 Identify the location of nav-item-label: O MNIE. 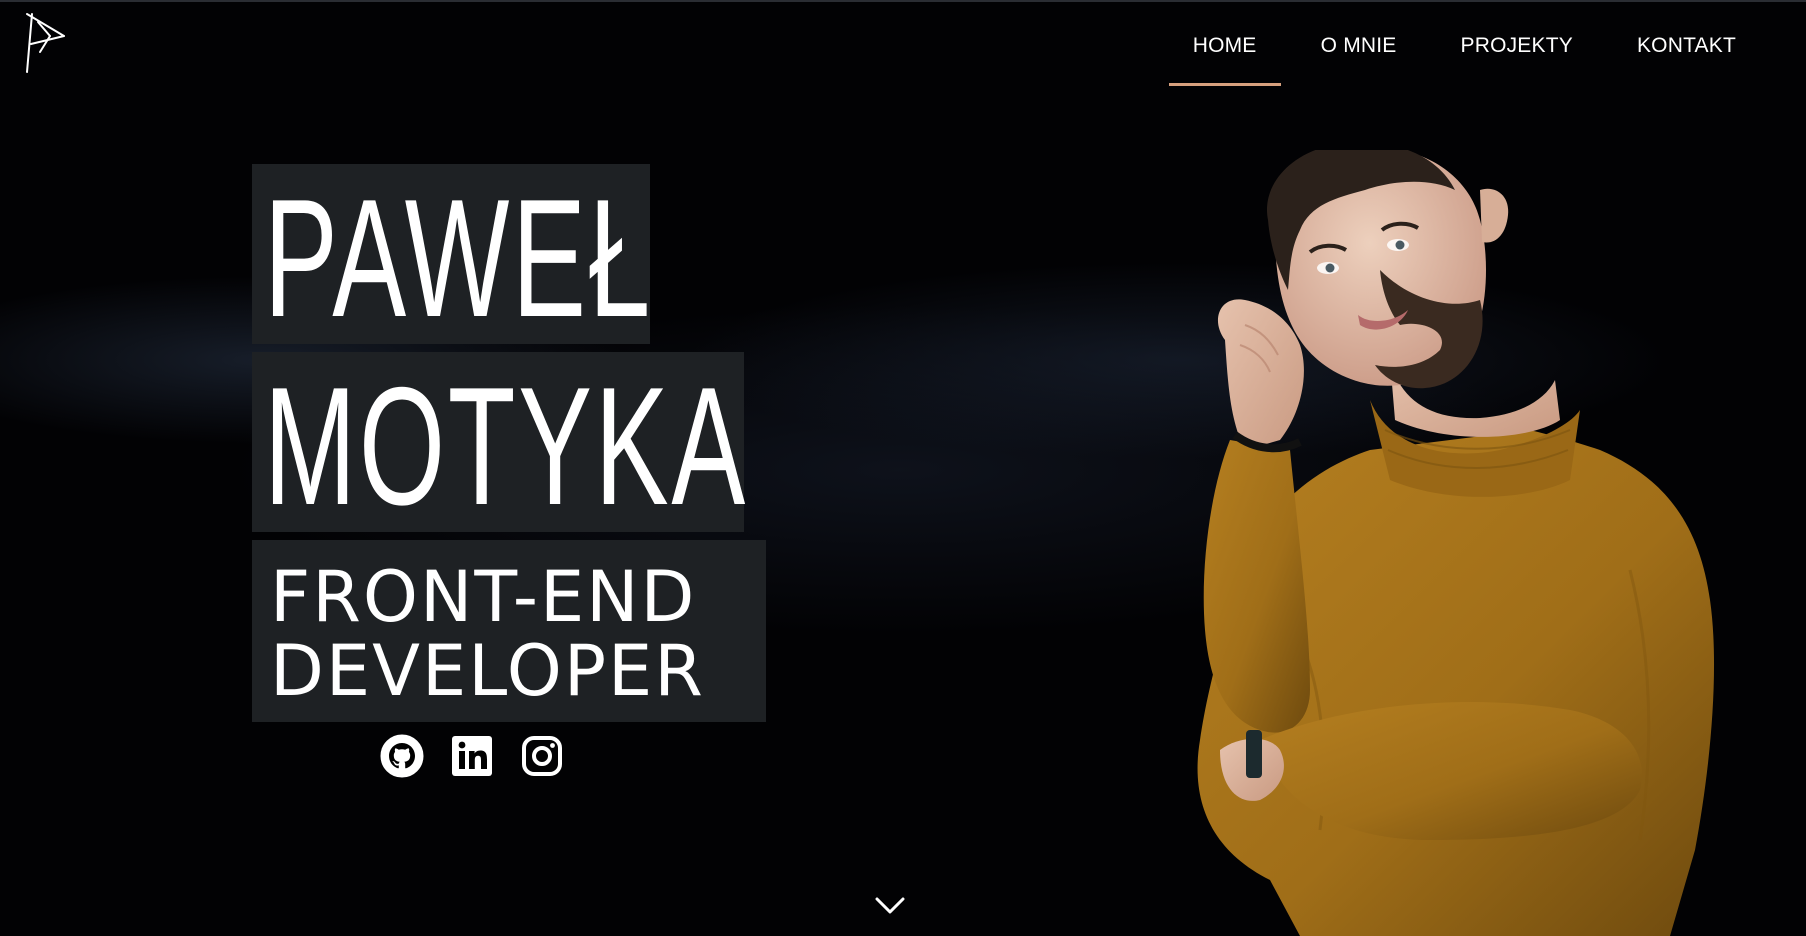
(1358, 45).